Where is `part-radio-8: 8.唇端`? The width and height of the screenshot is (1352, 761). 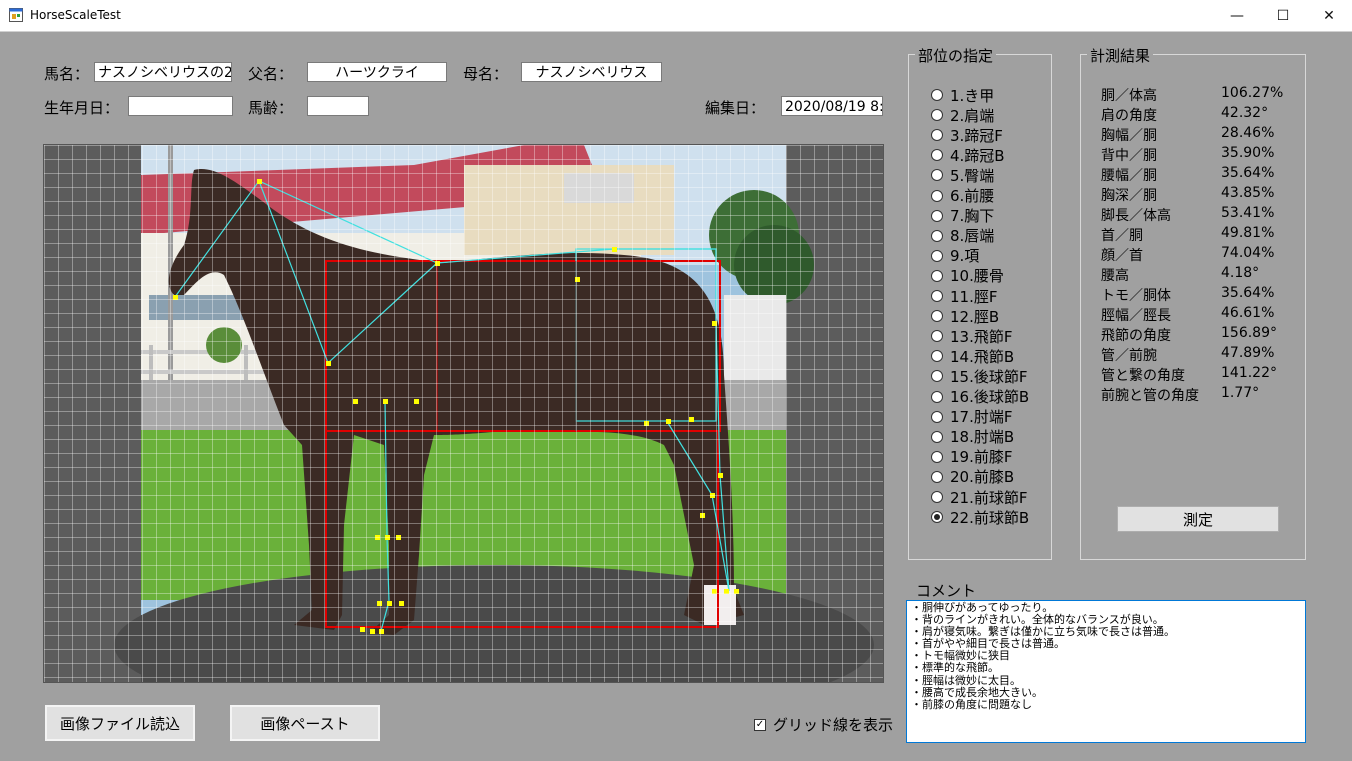
part-radio-8: 8.唇端 is located at coordinates (962, 236).